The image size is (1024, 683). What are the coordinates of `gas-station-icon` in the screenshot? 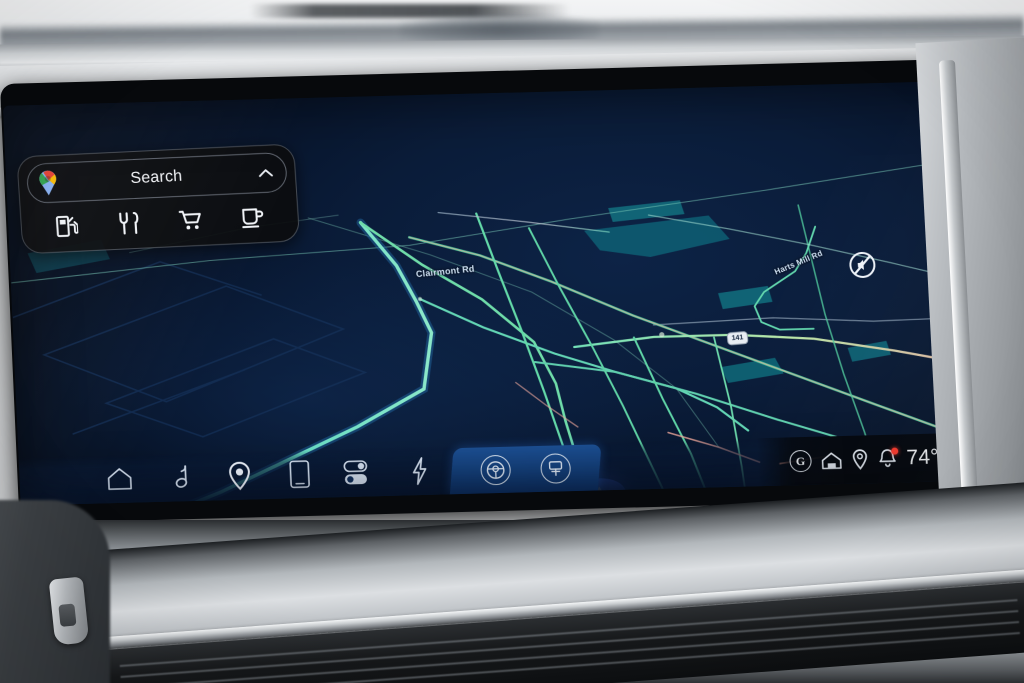 It's located at (67, 226).